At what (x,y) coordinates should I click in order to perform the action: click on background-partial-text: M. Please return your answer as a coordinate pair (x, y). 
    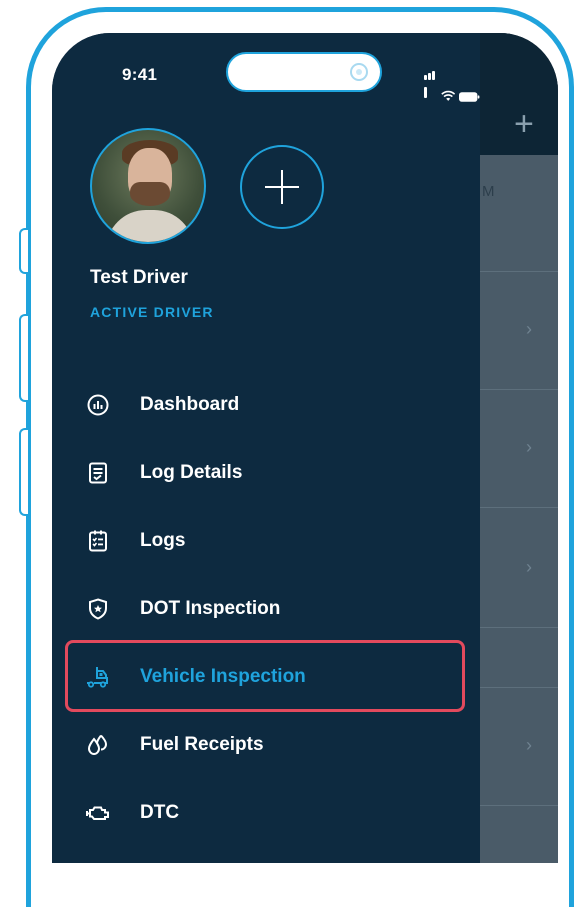
    Looking at the image, I should click on (488, 191).